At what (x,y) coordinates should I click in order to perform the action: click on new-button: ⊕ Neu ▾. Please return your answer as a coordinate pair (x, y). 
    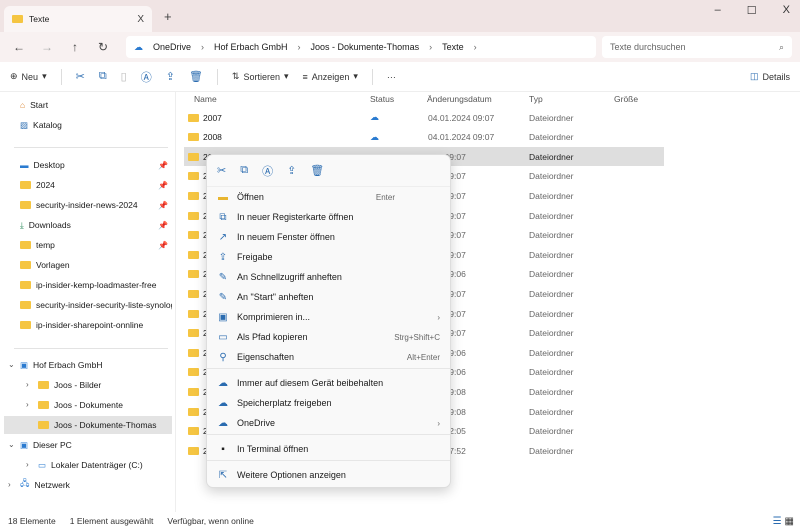
    Looking at the image, I should click on (28, 76).